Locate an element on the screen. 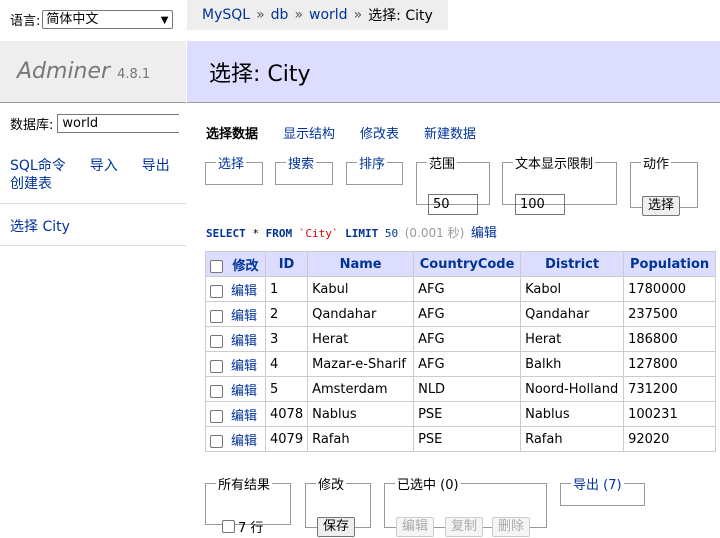 The image size is (720, 538). header-country-code: CountryCode is located at coordinates (467, 264).